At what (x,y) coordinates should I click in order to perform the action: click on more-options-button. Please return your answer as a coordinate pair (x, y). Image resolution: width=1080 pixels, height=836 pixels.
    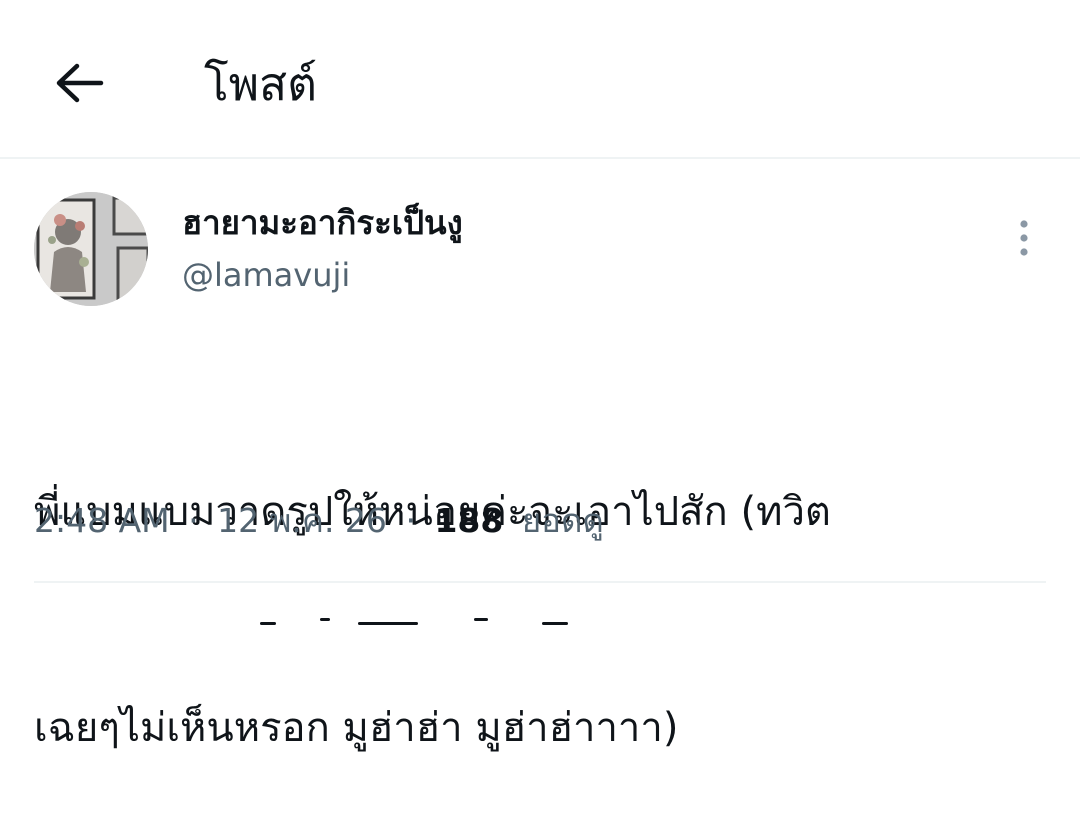
    Looking at the image, I should click on (1024, 238).